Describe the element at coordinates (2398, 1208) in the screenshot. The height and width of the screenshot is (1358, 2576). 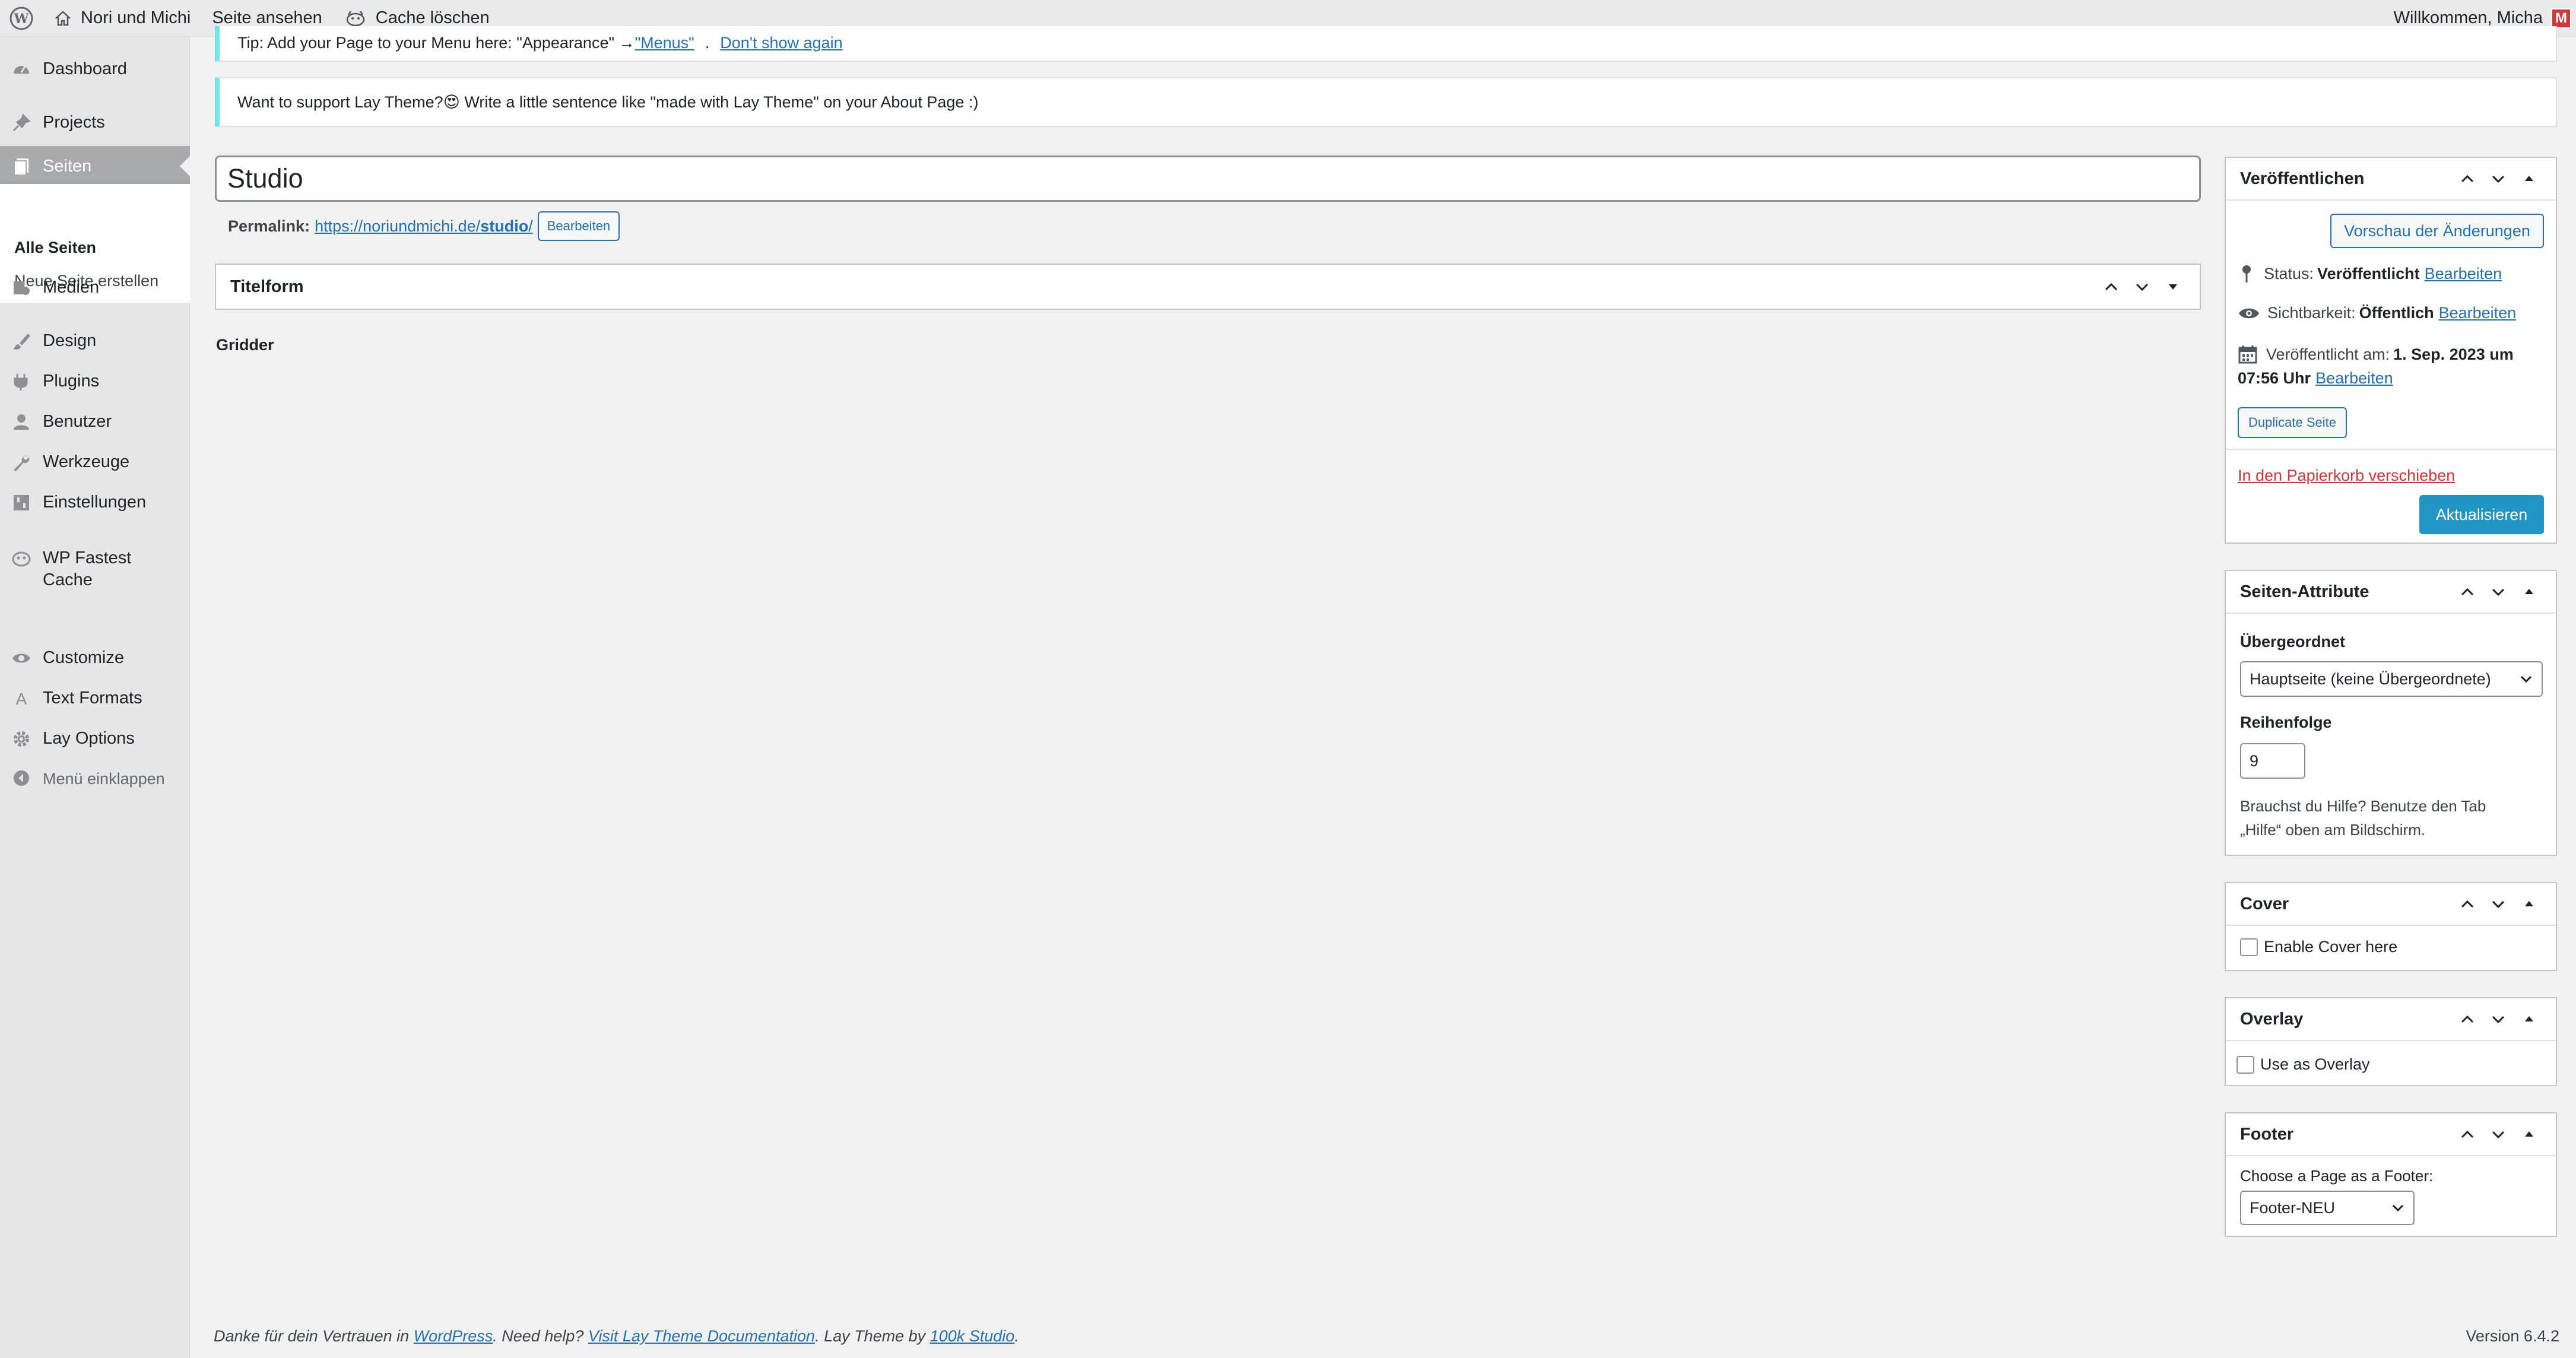
I see `chevron-down-icon` at that location.